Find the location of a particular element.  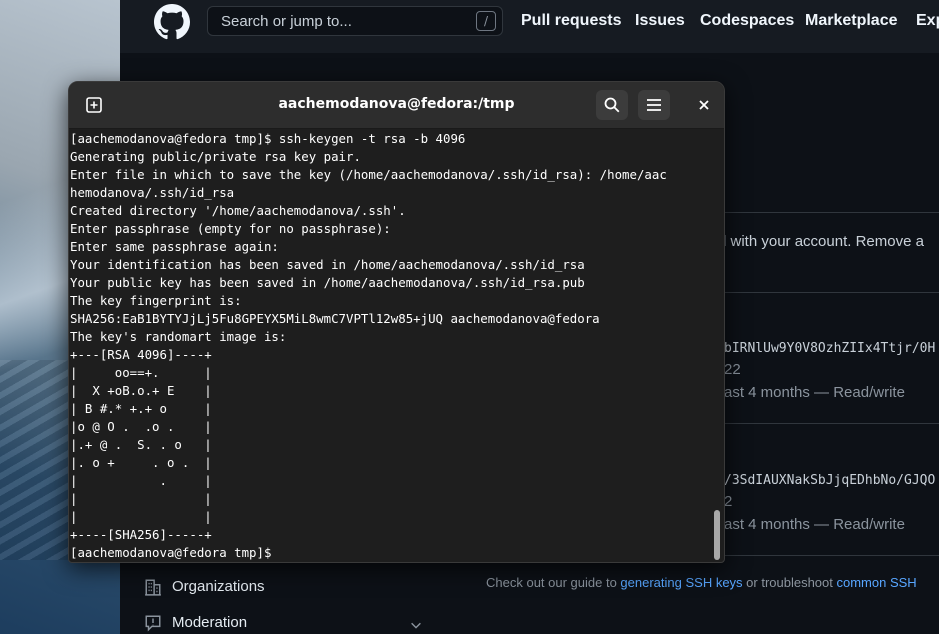

terminal-scrollbar is located at coordinates (717, 535).